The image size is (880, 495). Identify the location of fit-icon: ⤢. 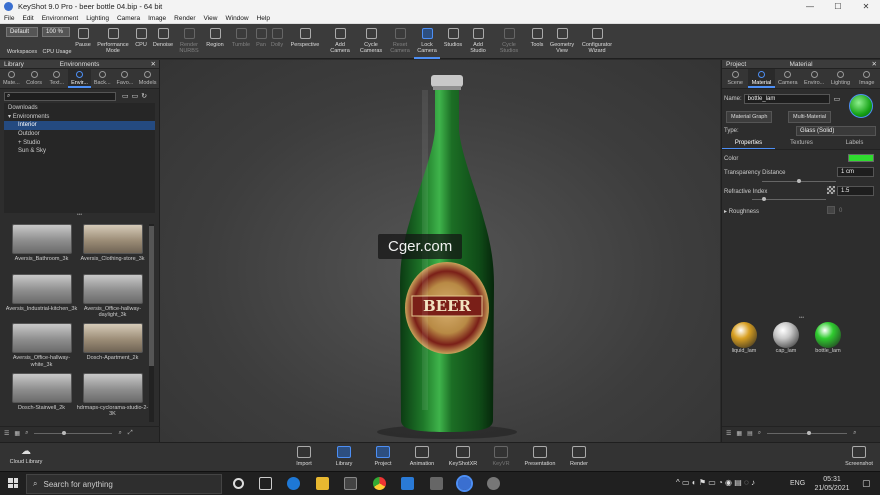
(130, 433).